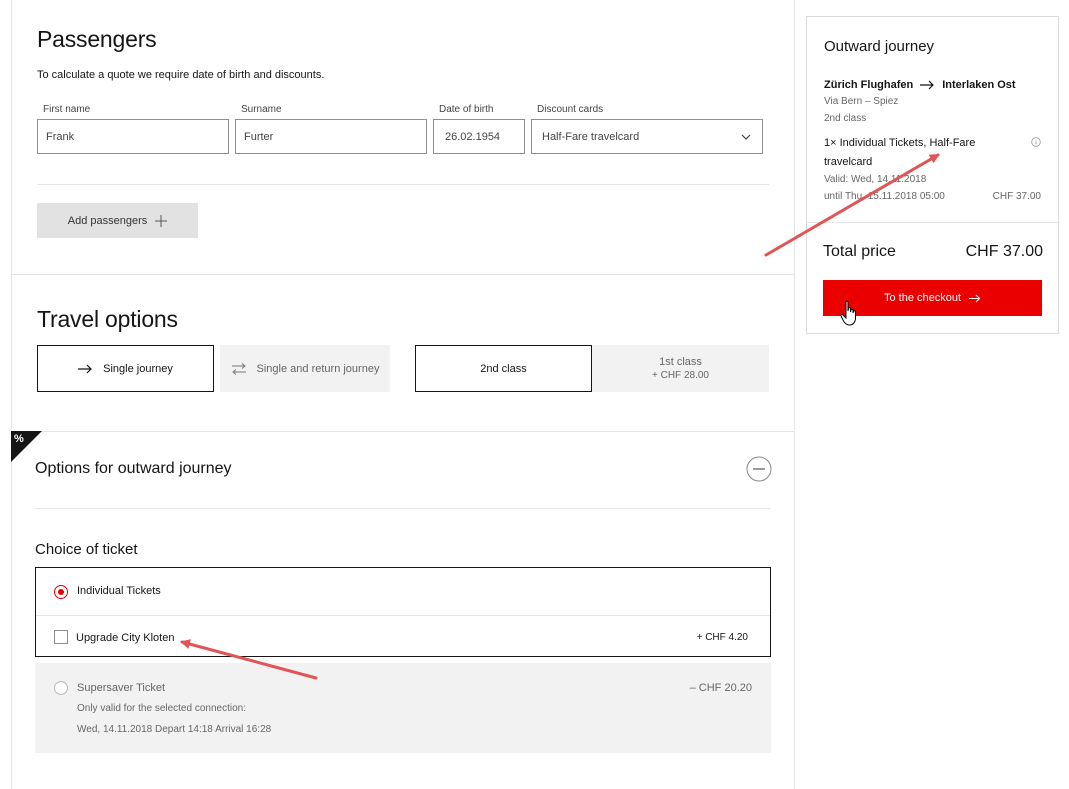 Image resolution: width=1069 pixels, height=789 pixels. What do you see at coordinates (852, 205) in the screenshot?
I see `annotation-arrow-summary` at bounding box center [852, 205].